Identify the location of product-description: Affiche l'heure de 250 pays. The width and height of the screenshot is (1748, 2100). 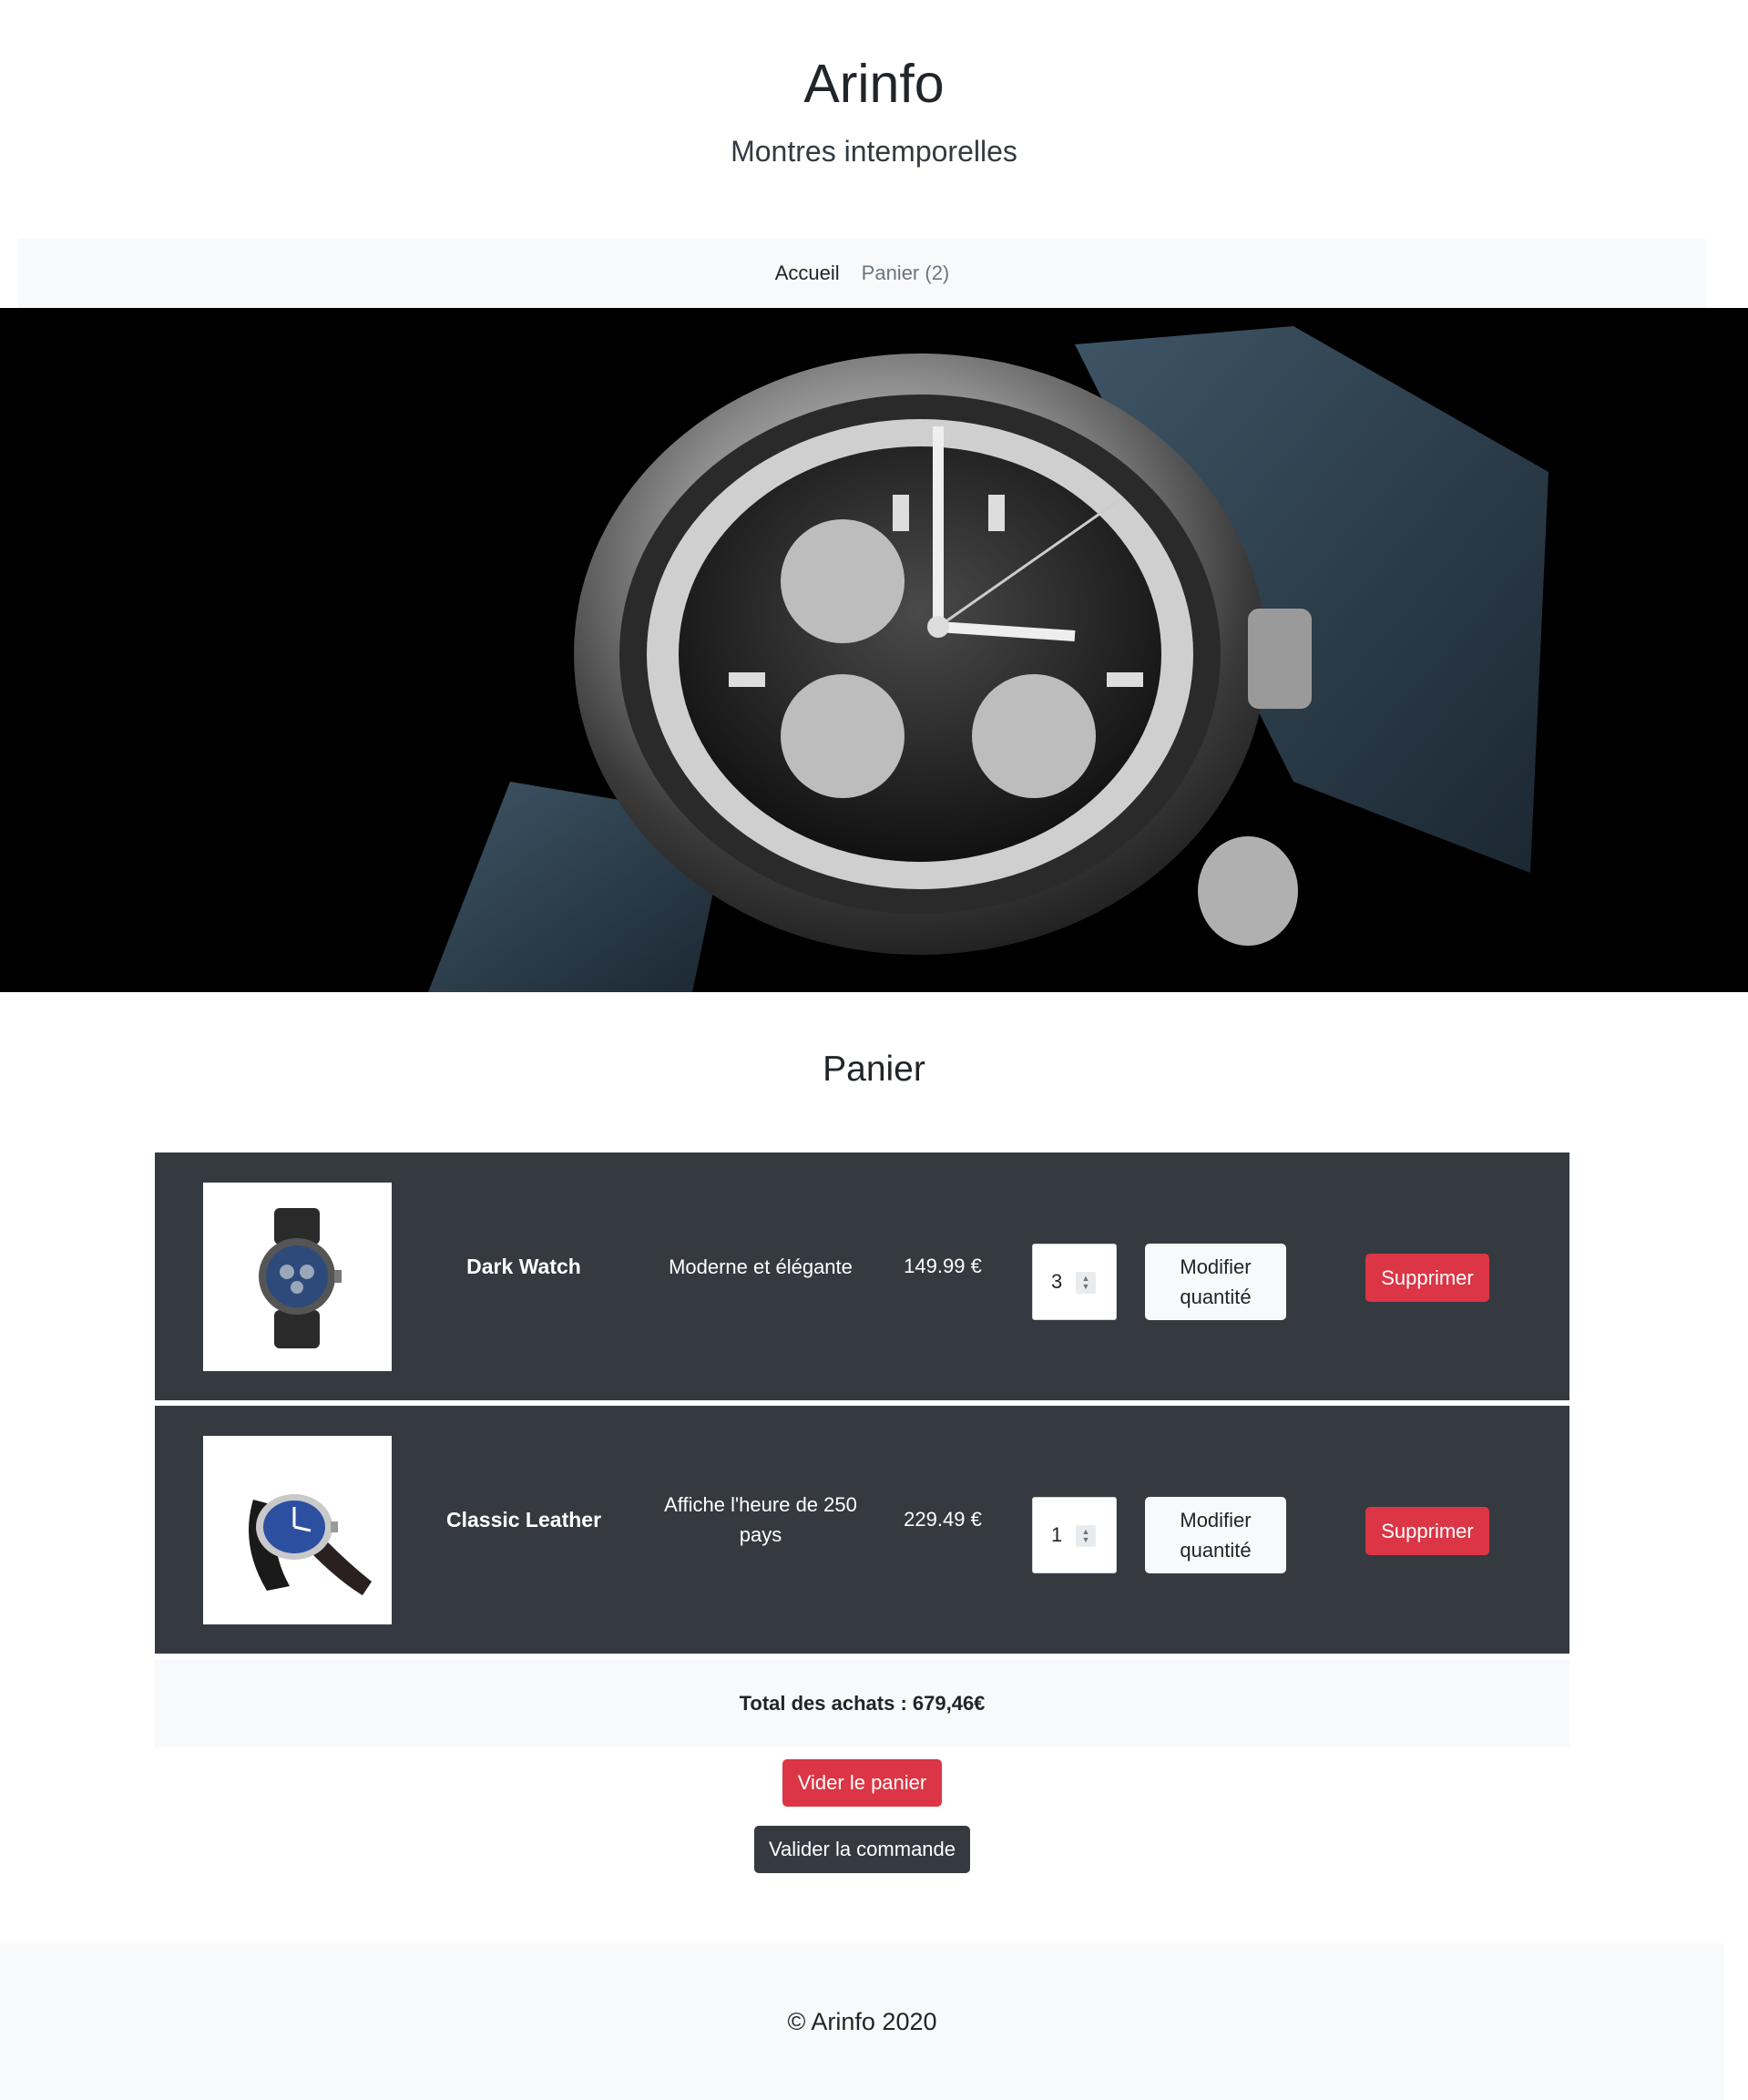
(760, 1520).